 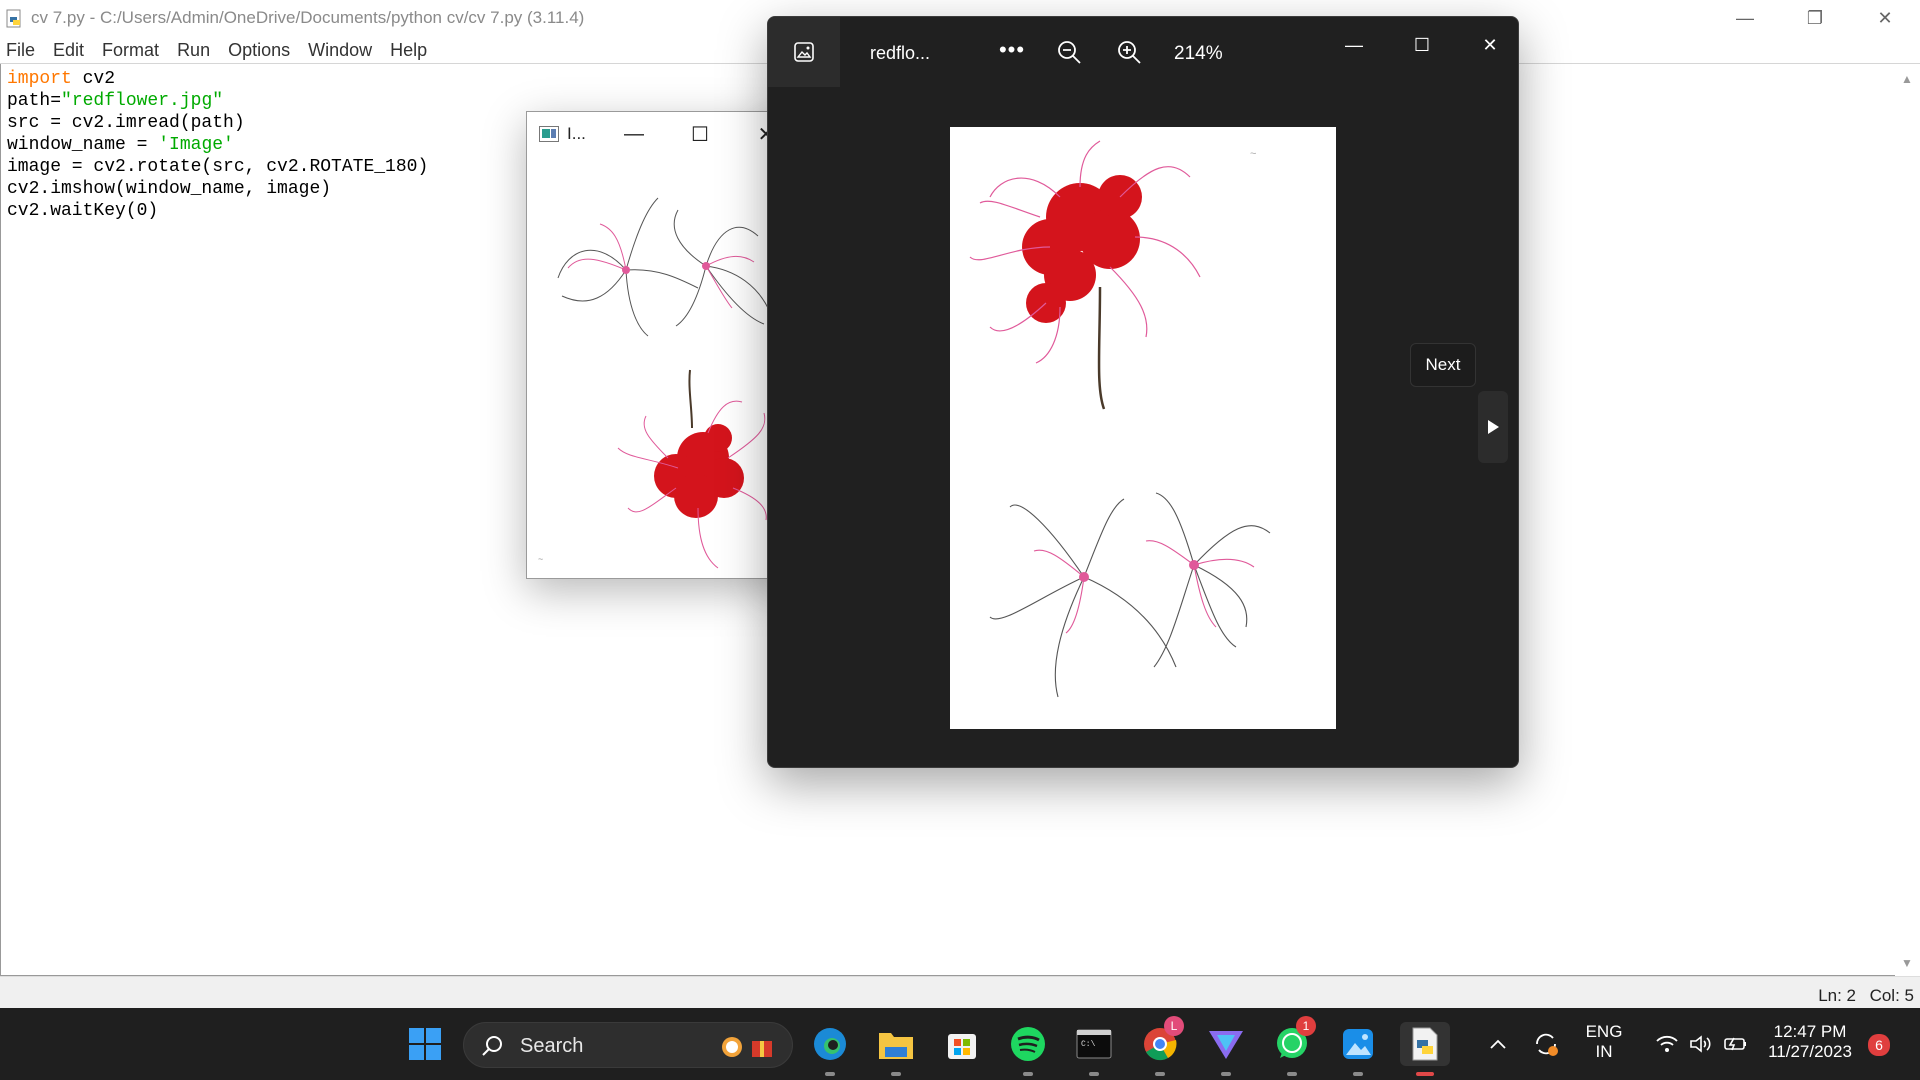 I want to click on region-code: IN, so click(x=1604, y=1051).